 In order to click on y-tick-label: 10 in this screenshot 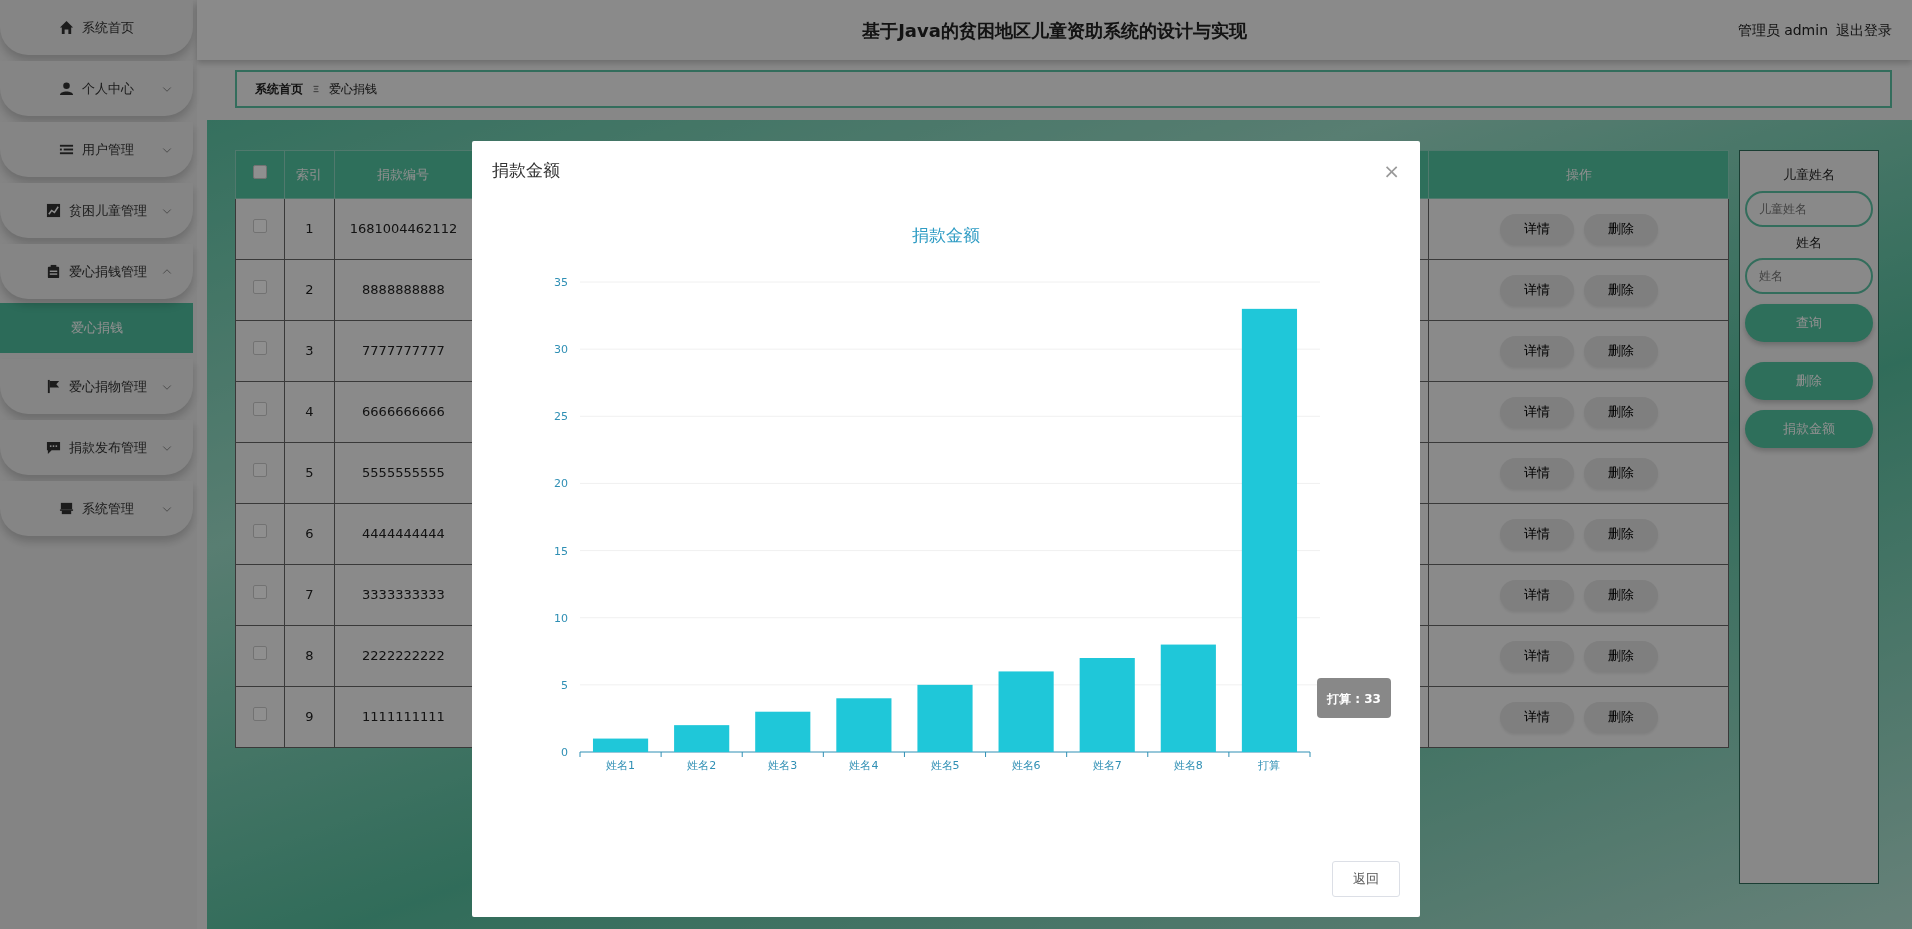, I will do `click(561, 618)`.